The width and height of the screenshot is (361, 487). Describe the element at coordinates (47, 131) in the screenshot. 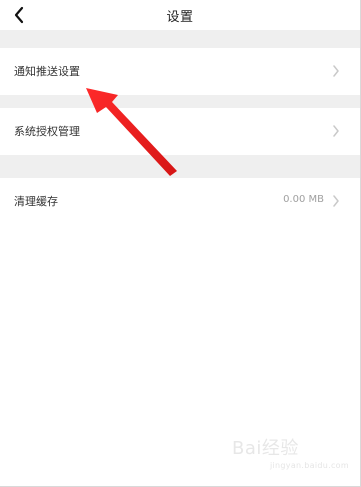

I see `setting-label: 系统授权管理` at that location.